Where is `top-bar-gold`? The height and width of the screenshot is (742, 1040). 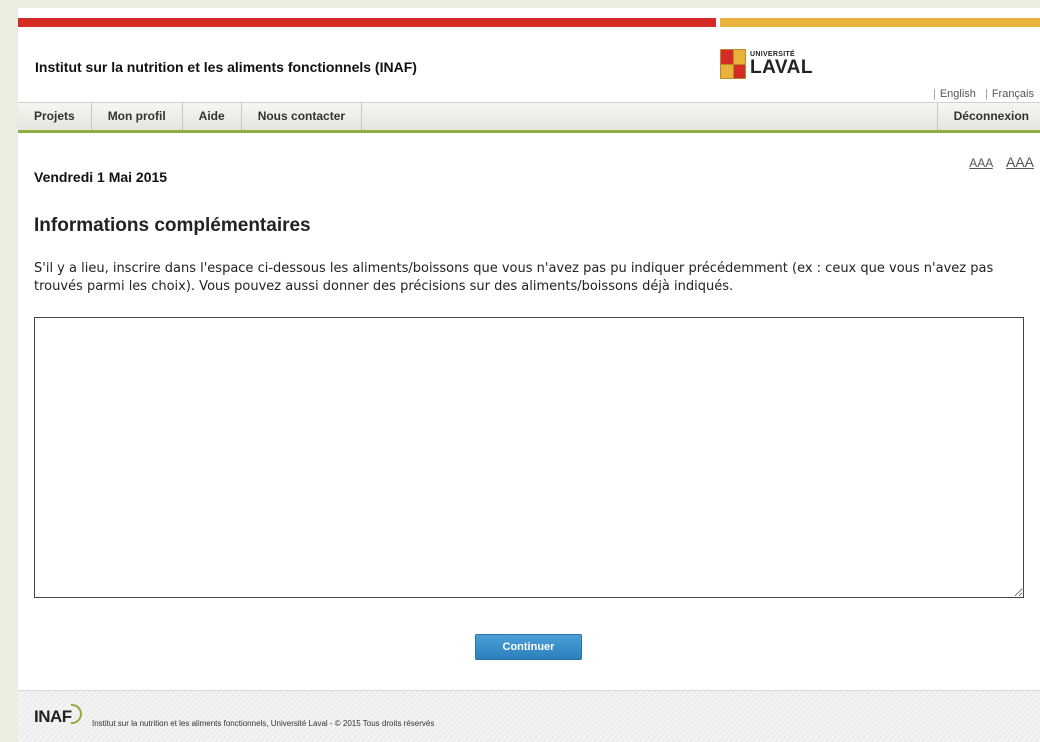 top-bar-gold is located at coordinates (880, 22).